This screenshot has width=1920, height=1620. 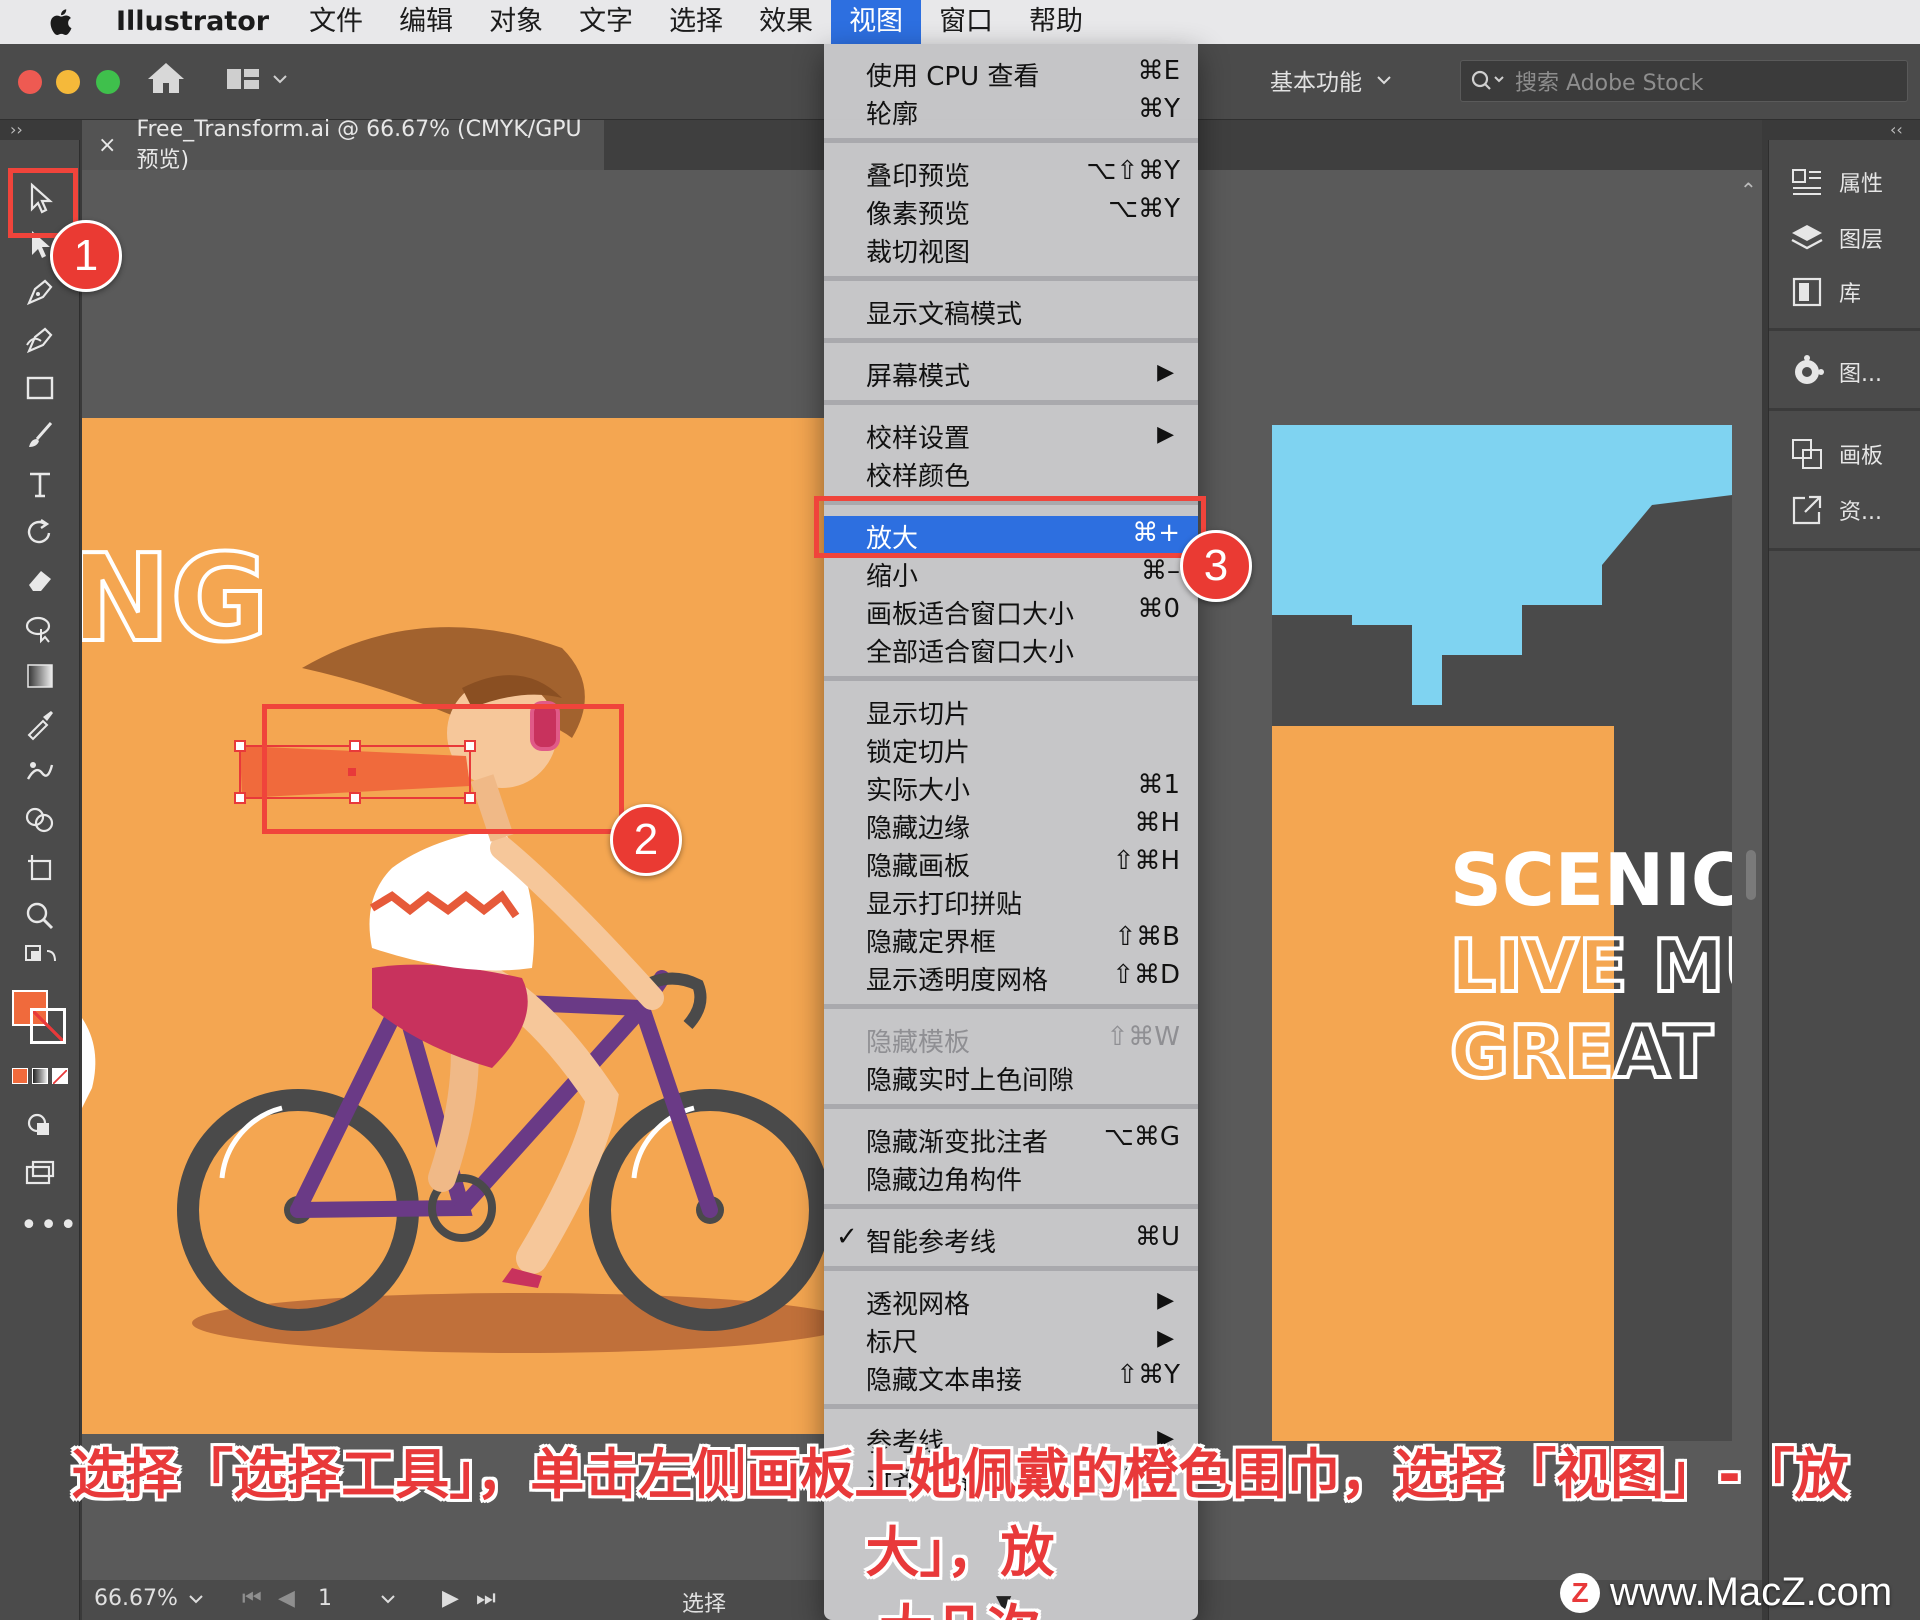 I want to click on artboards-panel-button: 画板, so click(x=1836, y=454).